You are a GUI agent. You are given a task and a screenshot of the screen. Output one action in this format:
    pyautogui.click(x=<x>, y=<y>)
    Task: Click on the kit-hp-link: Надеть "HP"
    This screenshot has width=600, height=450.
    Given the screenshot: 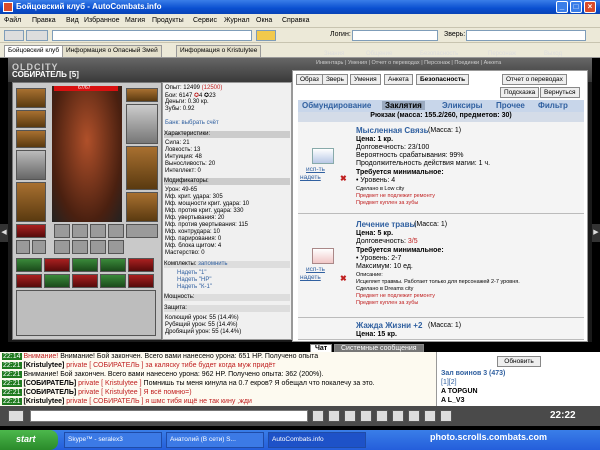 What is the action you would take?
    pyautogui.click(x=194, y=280)
    